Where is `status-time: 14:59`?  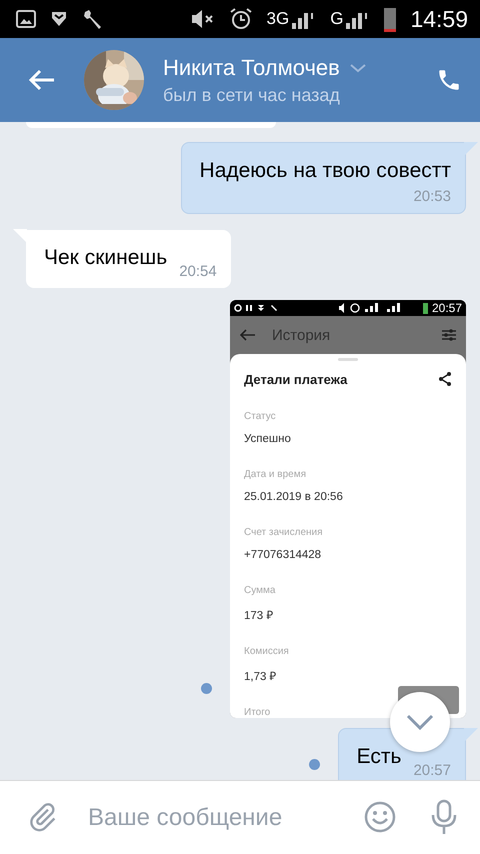
status-time: 14:59 is located at coordinates (439, 19).